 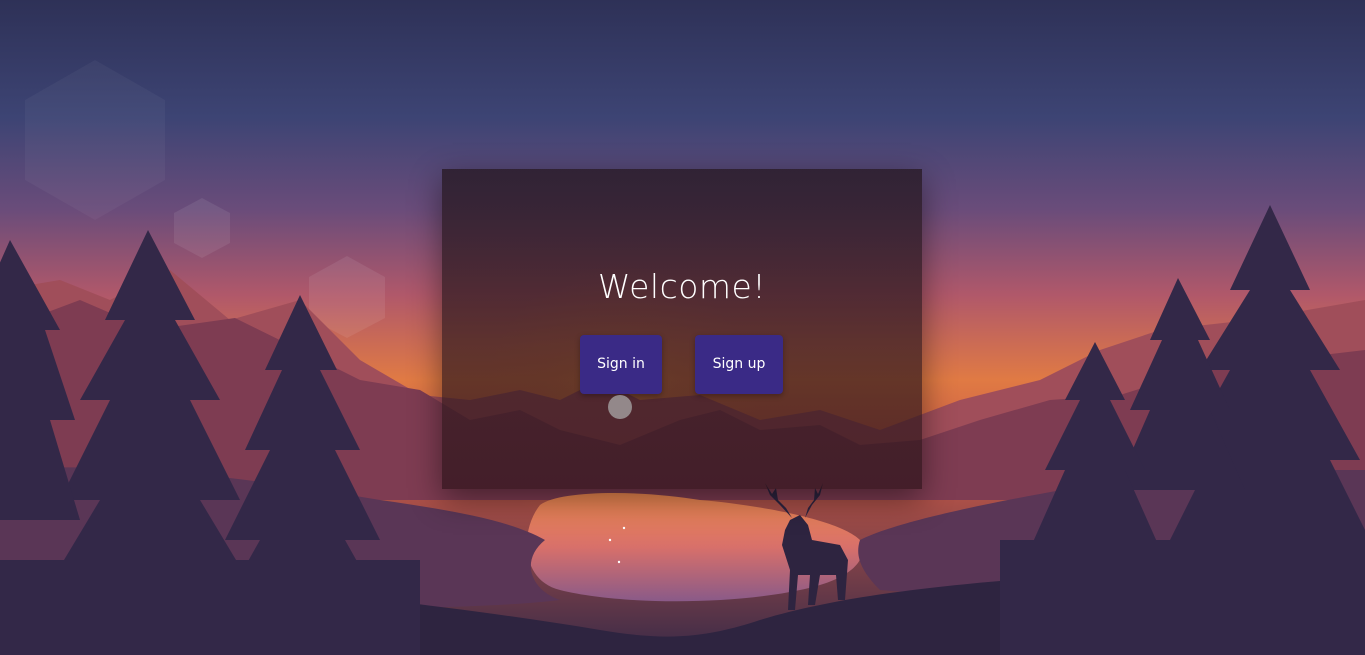 I want to click on sign-in-button: Sign in, so click(x=621, y=364).